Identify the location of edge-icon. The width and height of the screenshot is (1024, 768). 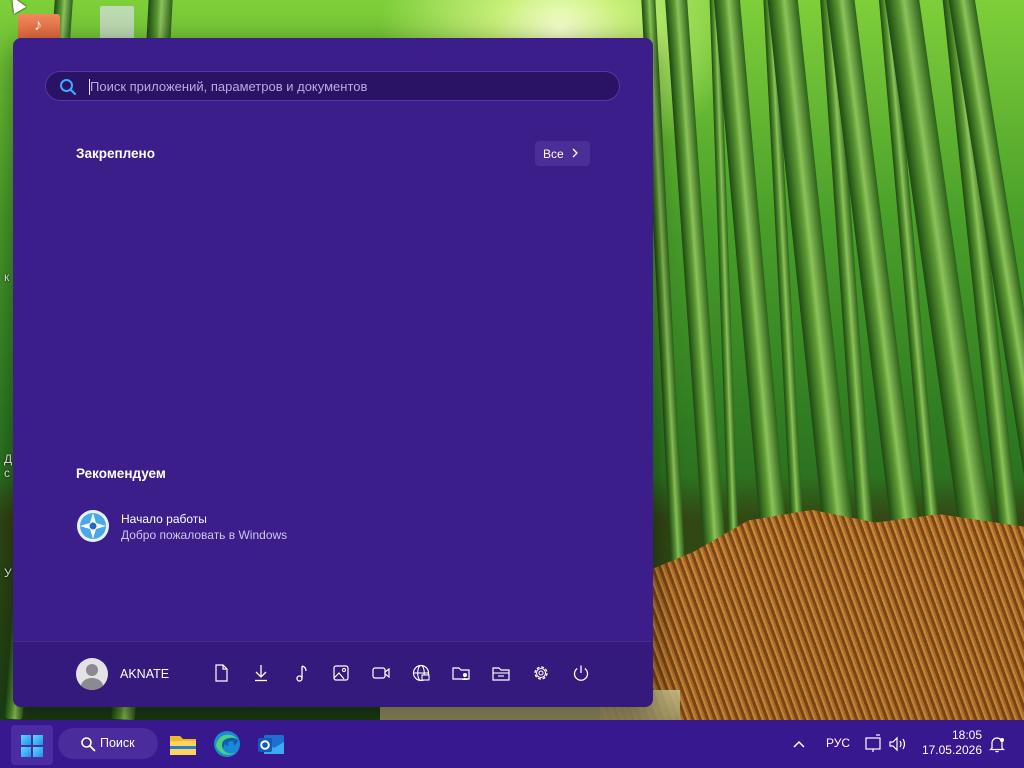
(227, 744).